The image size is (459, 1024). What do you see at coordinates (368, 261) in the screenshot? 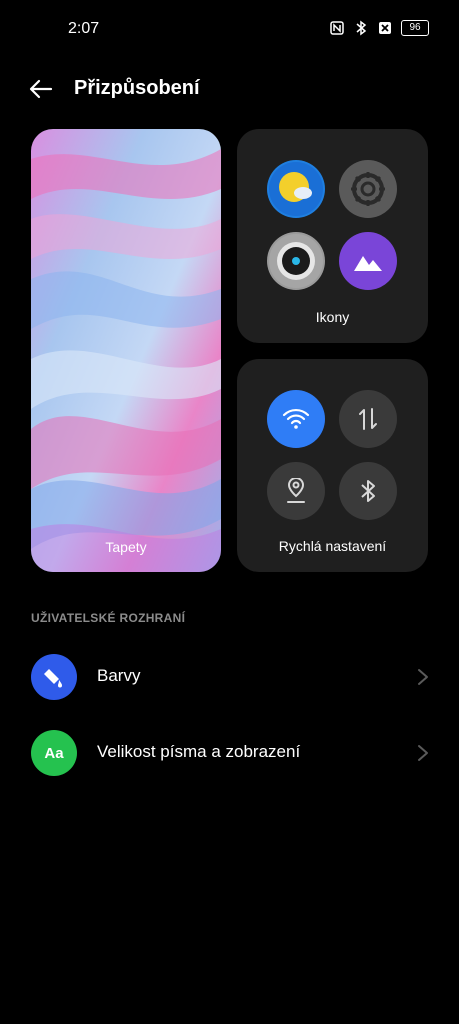
I see `gallery-icon` at bounding box center [368, 261].